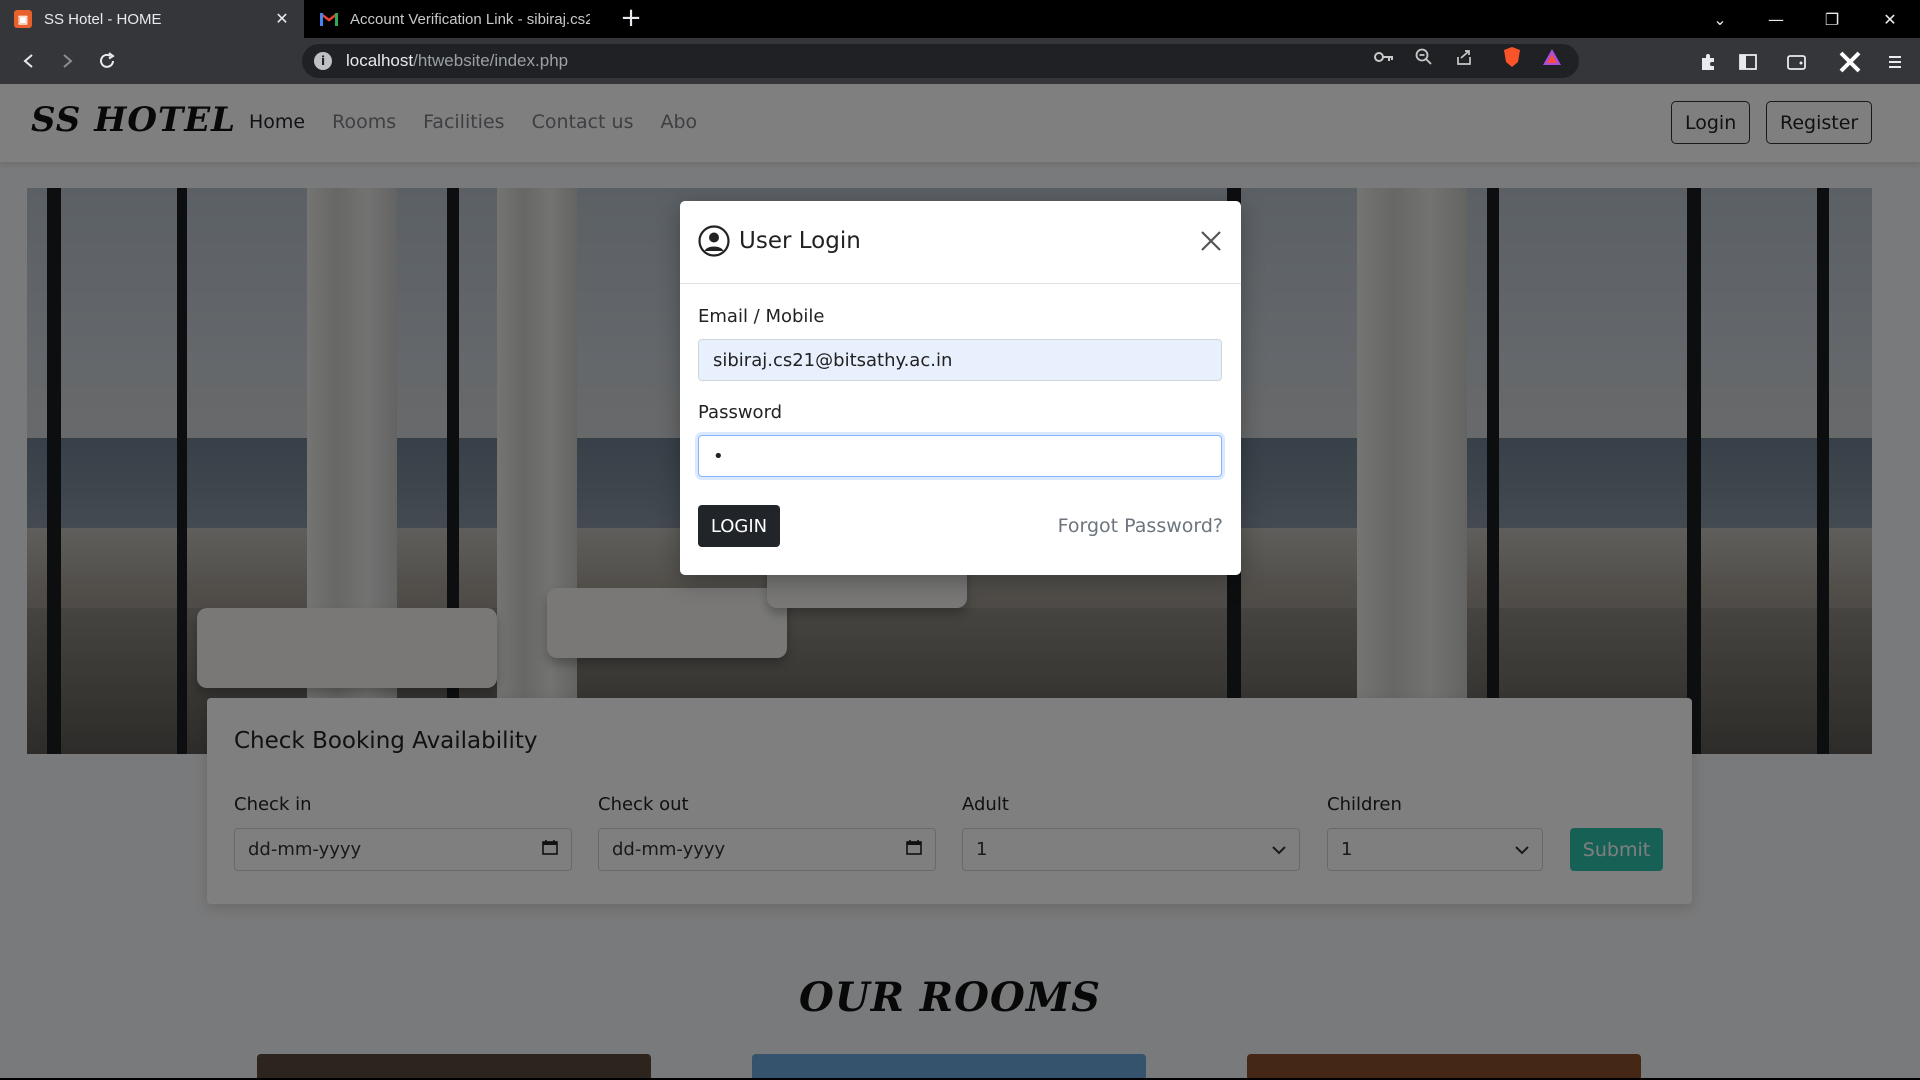 The height and width of the screenshot is (1080, 1920). What do you see at coordinates (1776, 19) in the screenshot?
I see `minimize-icon: —` at bounding box center [1776, 19].